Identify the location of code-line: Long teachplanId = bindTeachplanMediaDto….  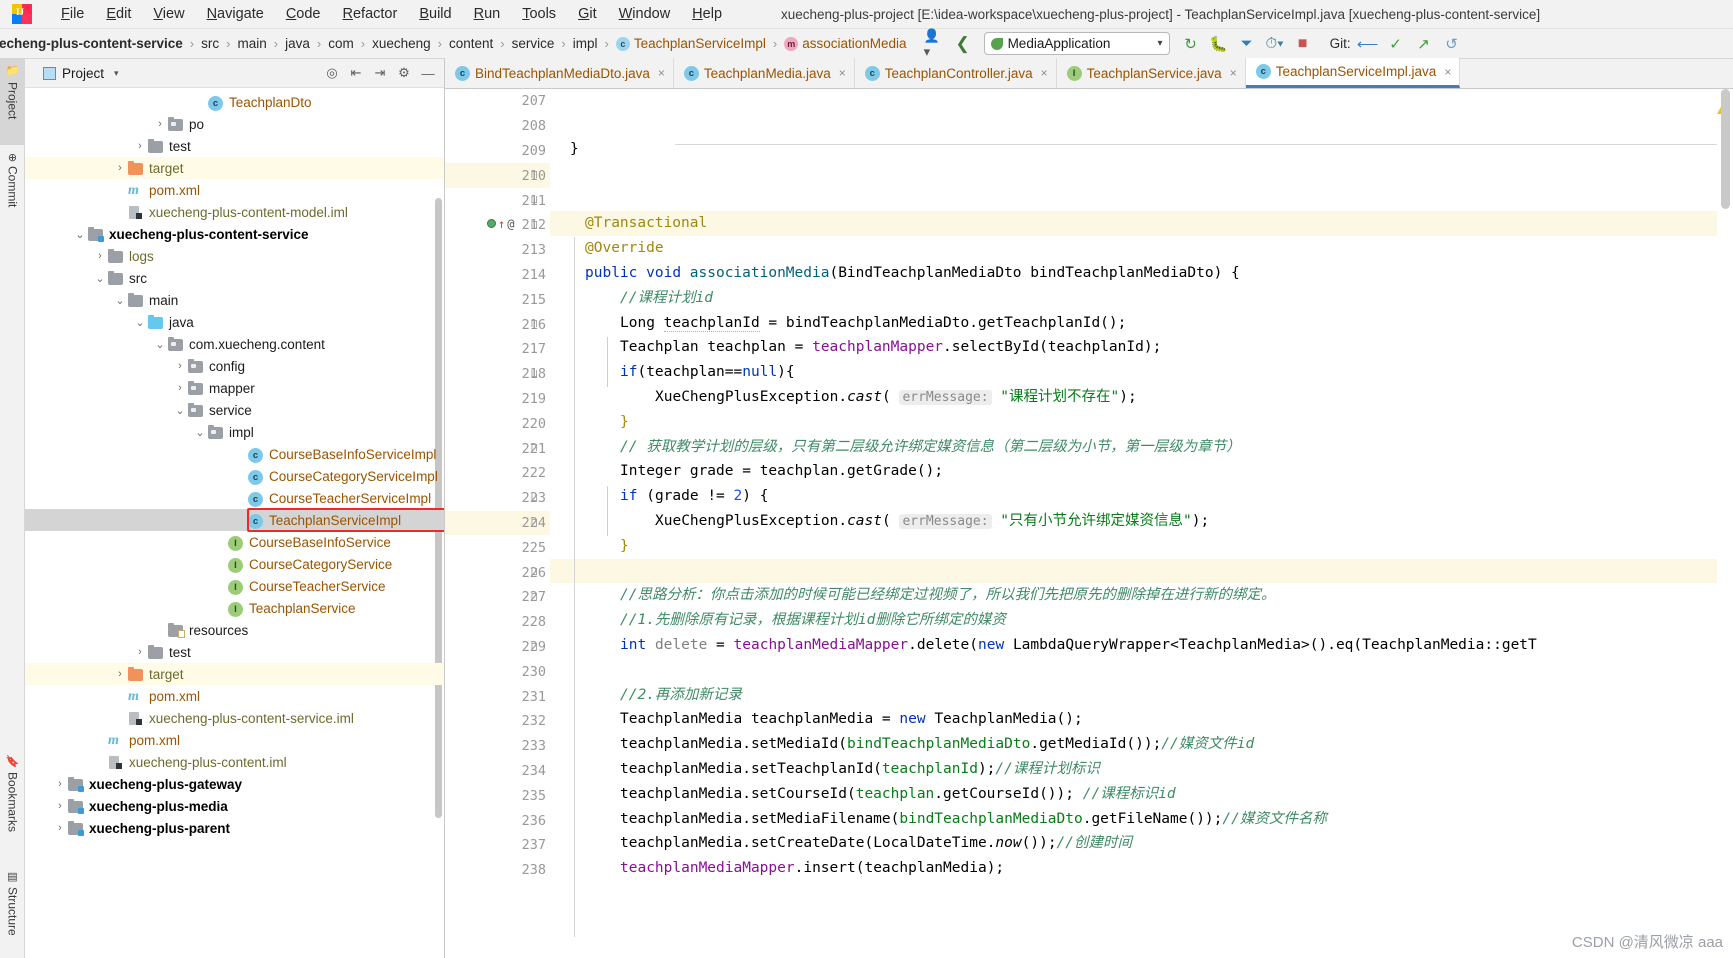
(1141, 323).